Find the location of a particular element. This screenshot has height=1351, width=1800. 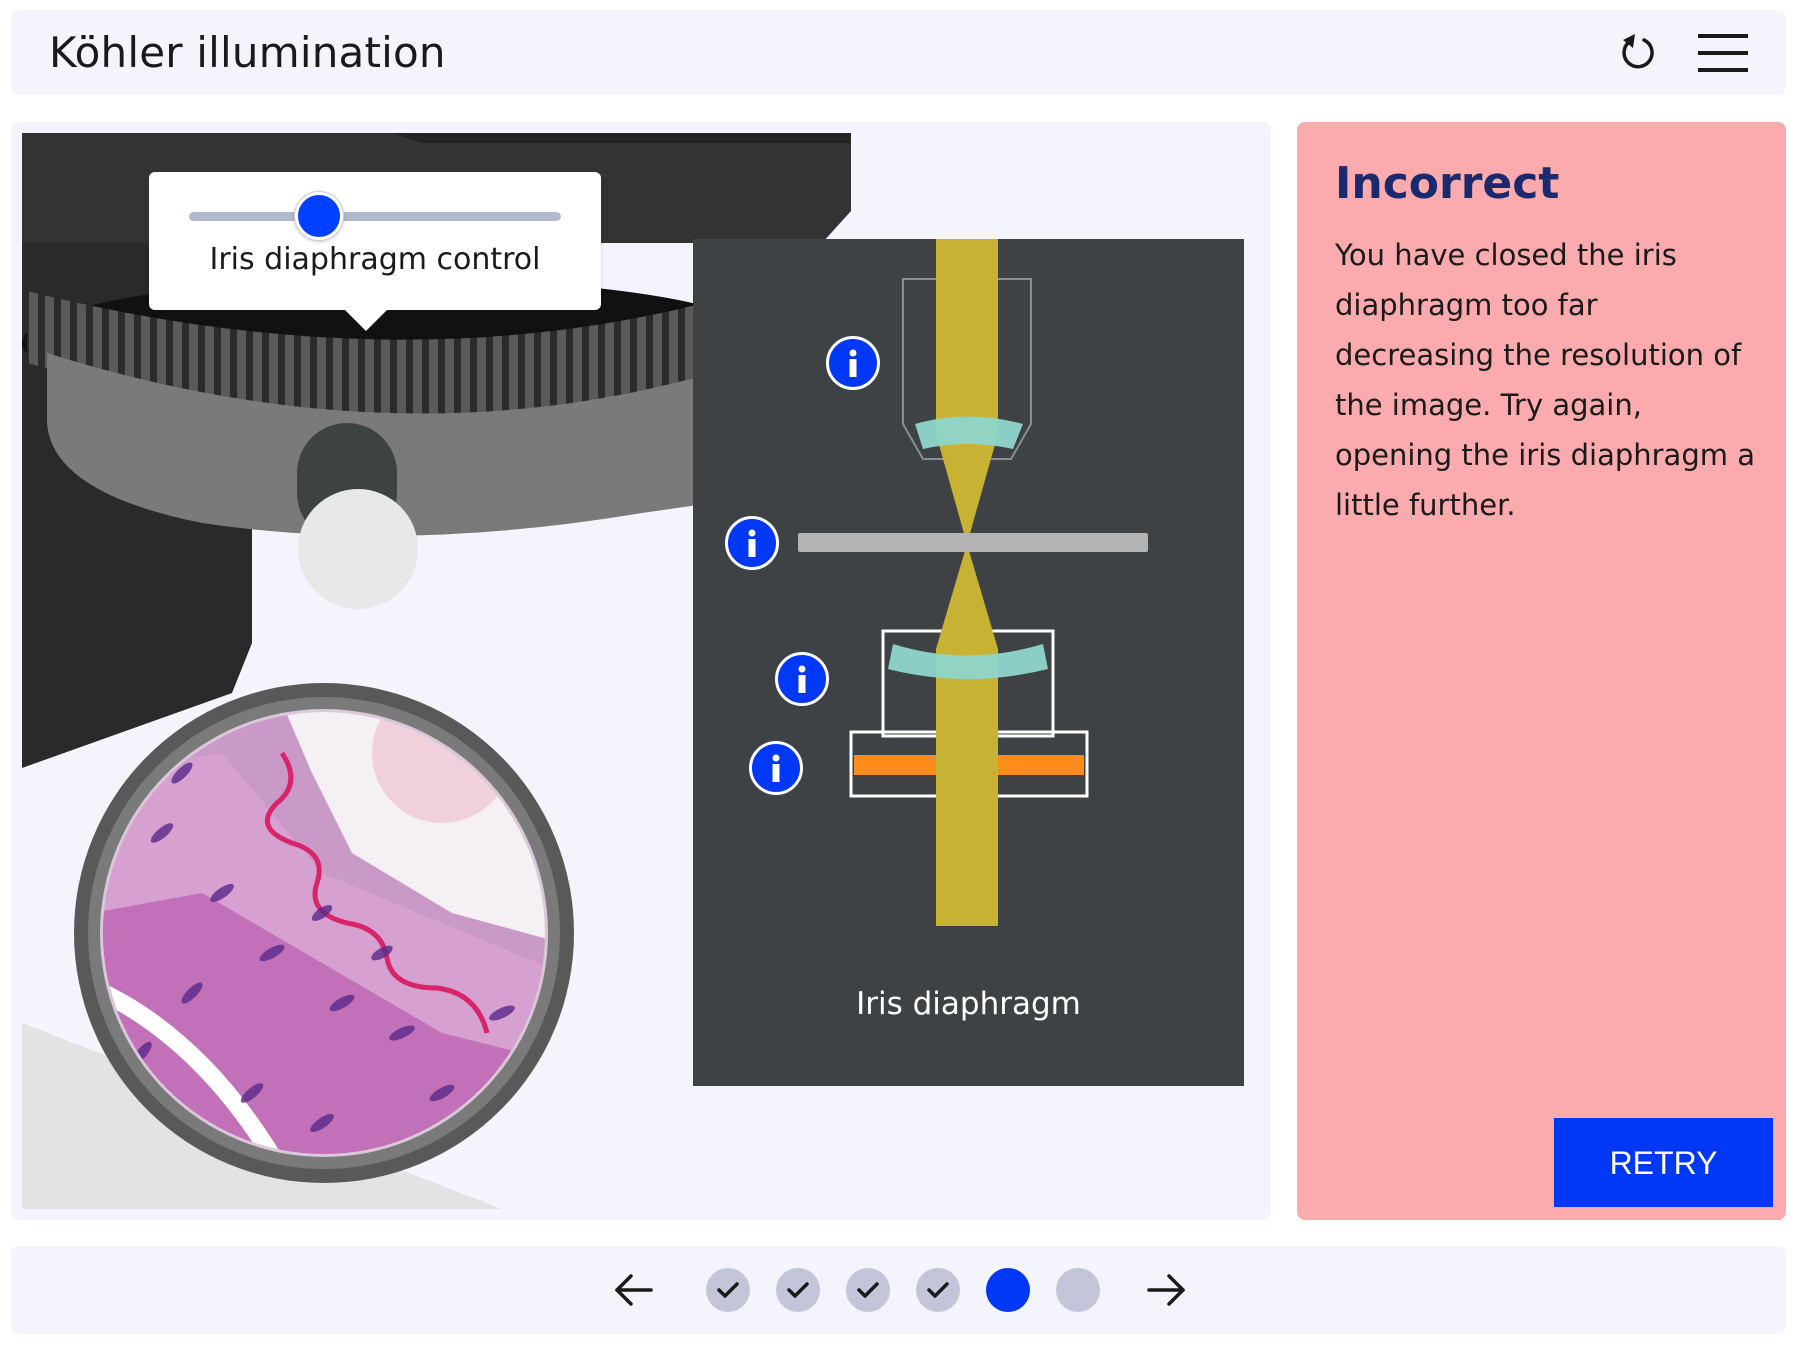

info-button-specimen is located at coordinates (752, 543).